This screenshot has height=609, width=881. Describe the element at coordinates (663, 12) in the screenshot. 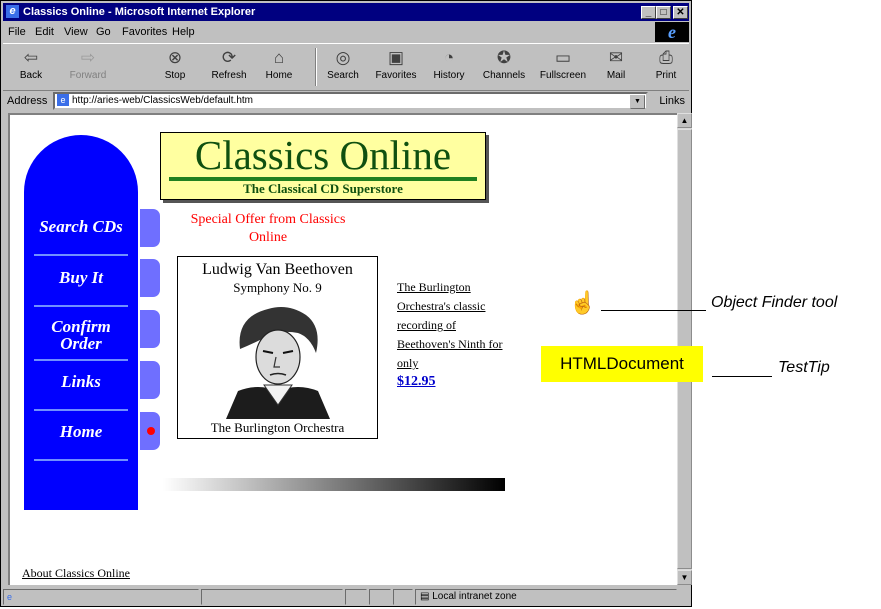

I see `maximize-button: □` at that location.